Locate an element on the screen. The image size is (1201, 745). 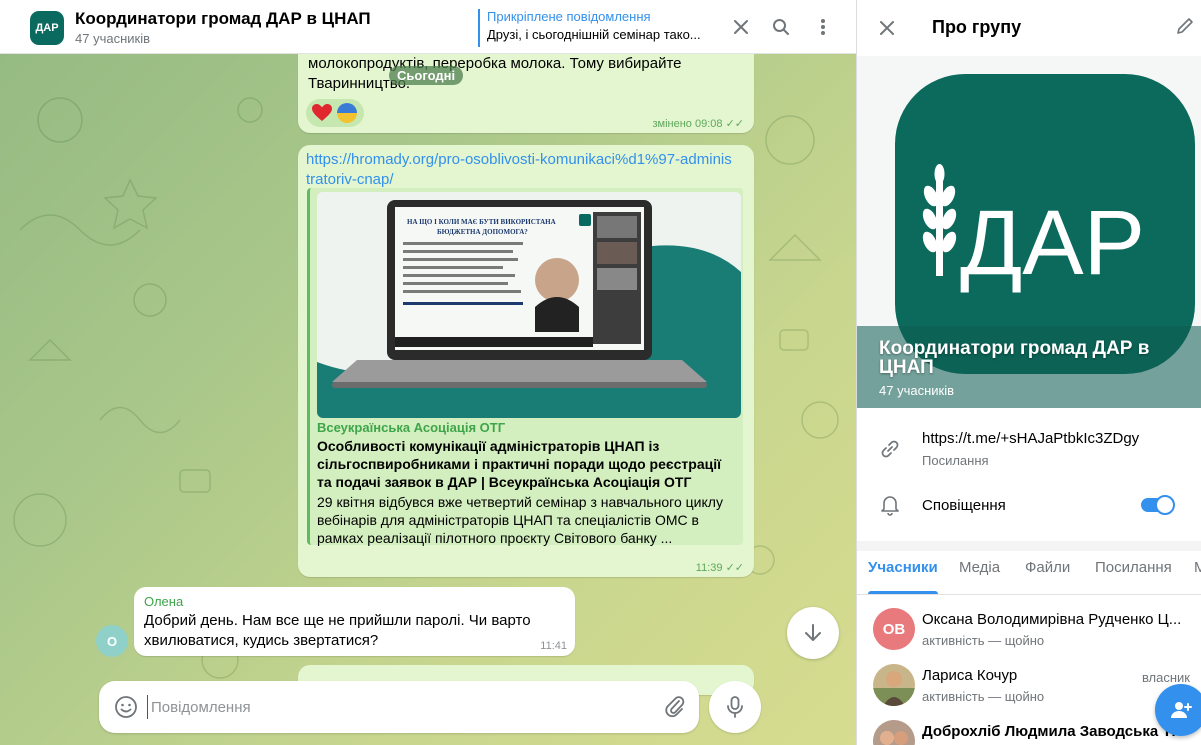
tab-more: М is located at coordinates (1197, 567).